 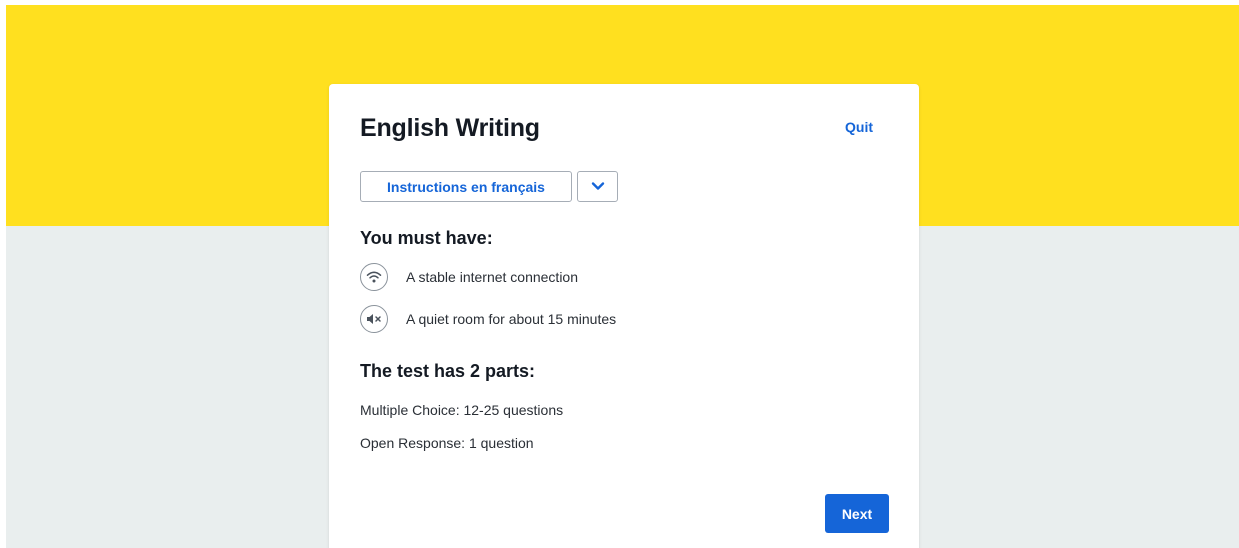 What do you see at coordinates (374, 319) in the screenshot?
I see `muted-speaker-icon` at bounding box center [374, 319].